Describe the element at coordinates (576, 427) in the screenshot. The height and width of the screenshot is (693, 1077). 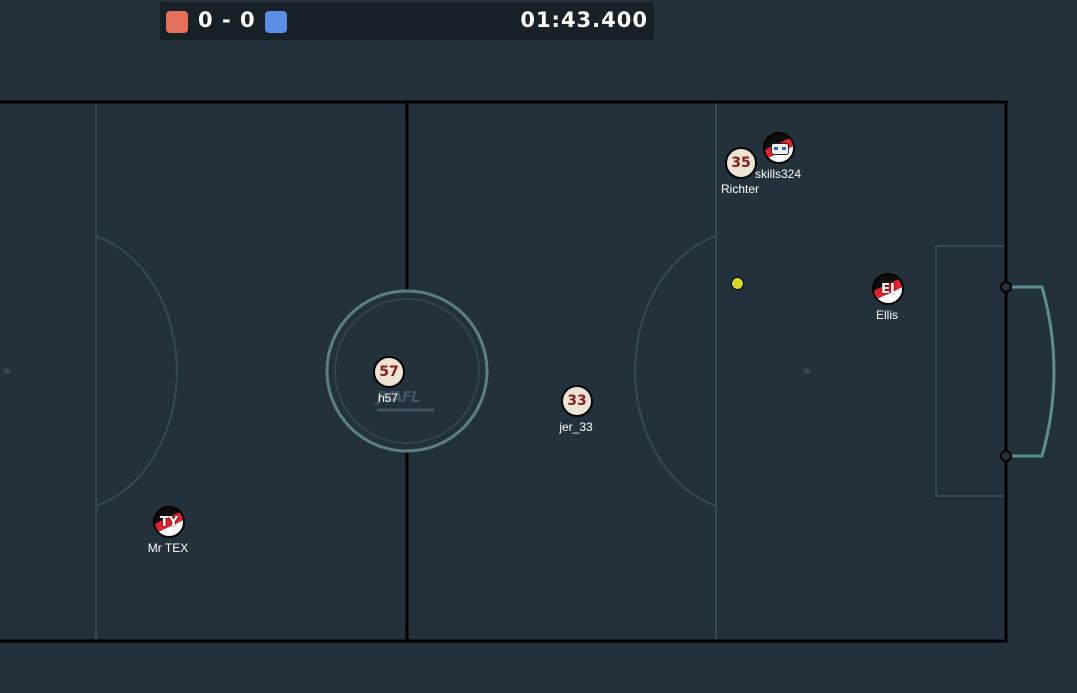
I see `player-name: jer_33` at that location.